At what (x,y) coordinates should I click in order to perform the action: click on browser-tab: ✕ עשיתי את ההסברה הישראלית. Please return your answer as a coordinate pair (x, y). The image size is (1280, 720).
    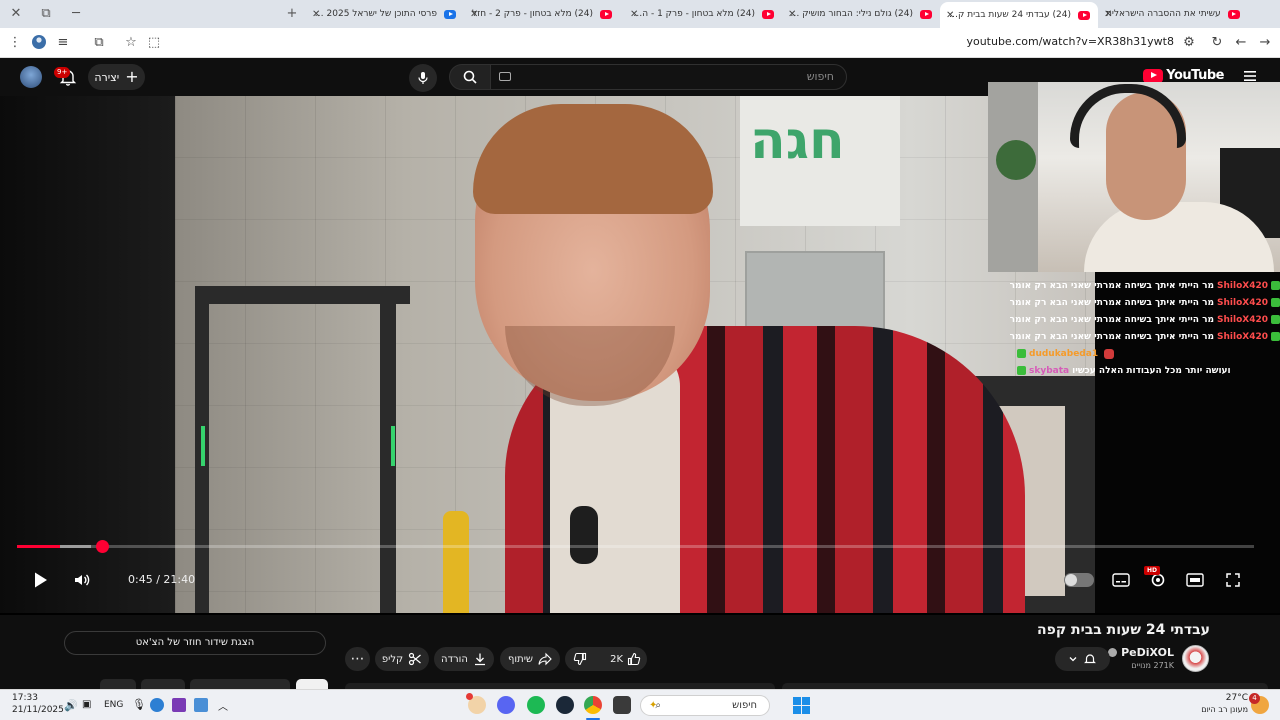
    Looking at the image, I should click on (1176, 14).